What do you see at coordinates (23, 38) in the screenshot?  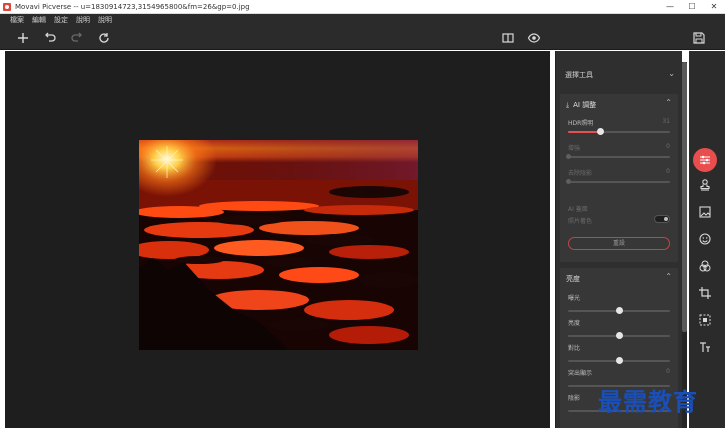 I see `add-icon` at bounding box center [23, 38].